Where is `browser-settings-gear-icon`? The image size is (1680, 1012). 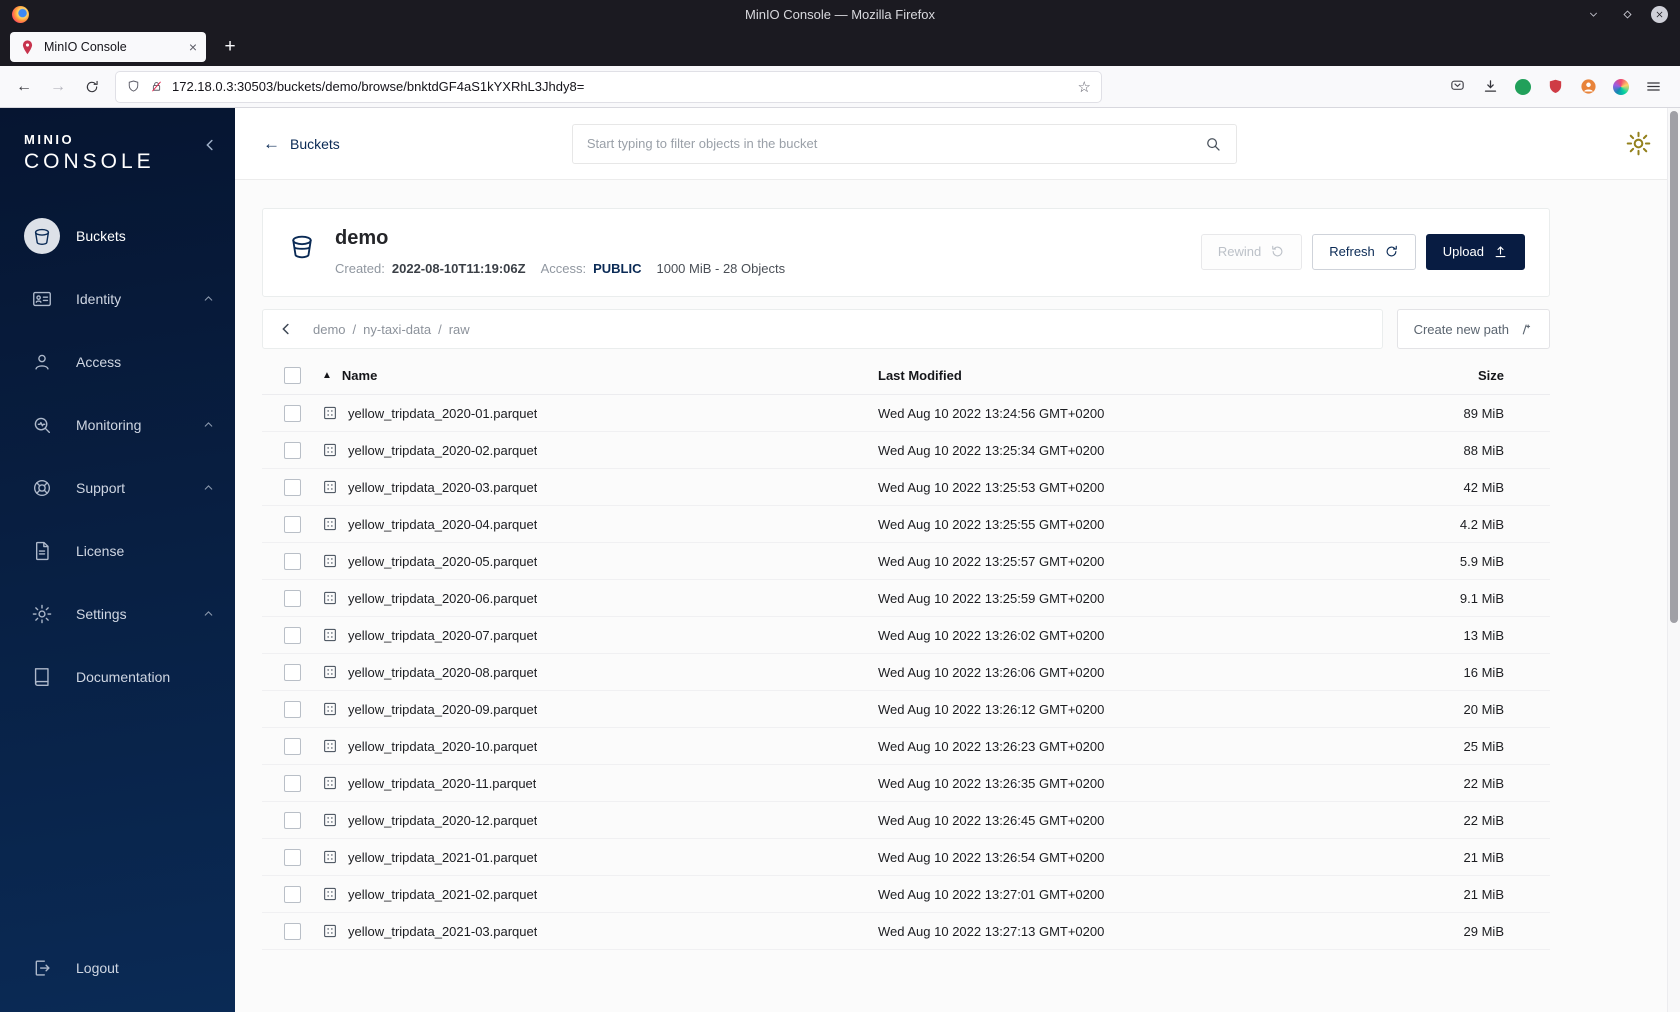
browser-settings-gear-icon is located at coordinates (1638, 143).